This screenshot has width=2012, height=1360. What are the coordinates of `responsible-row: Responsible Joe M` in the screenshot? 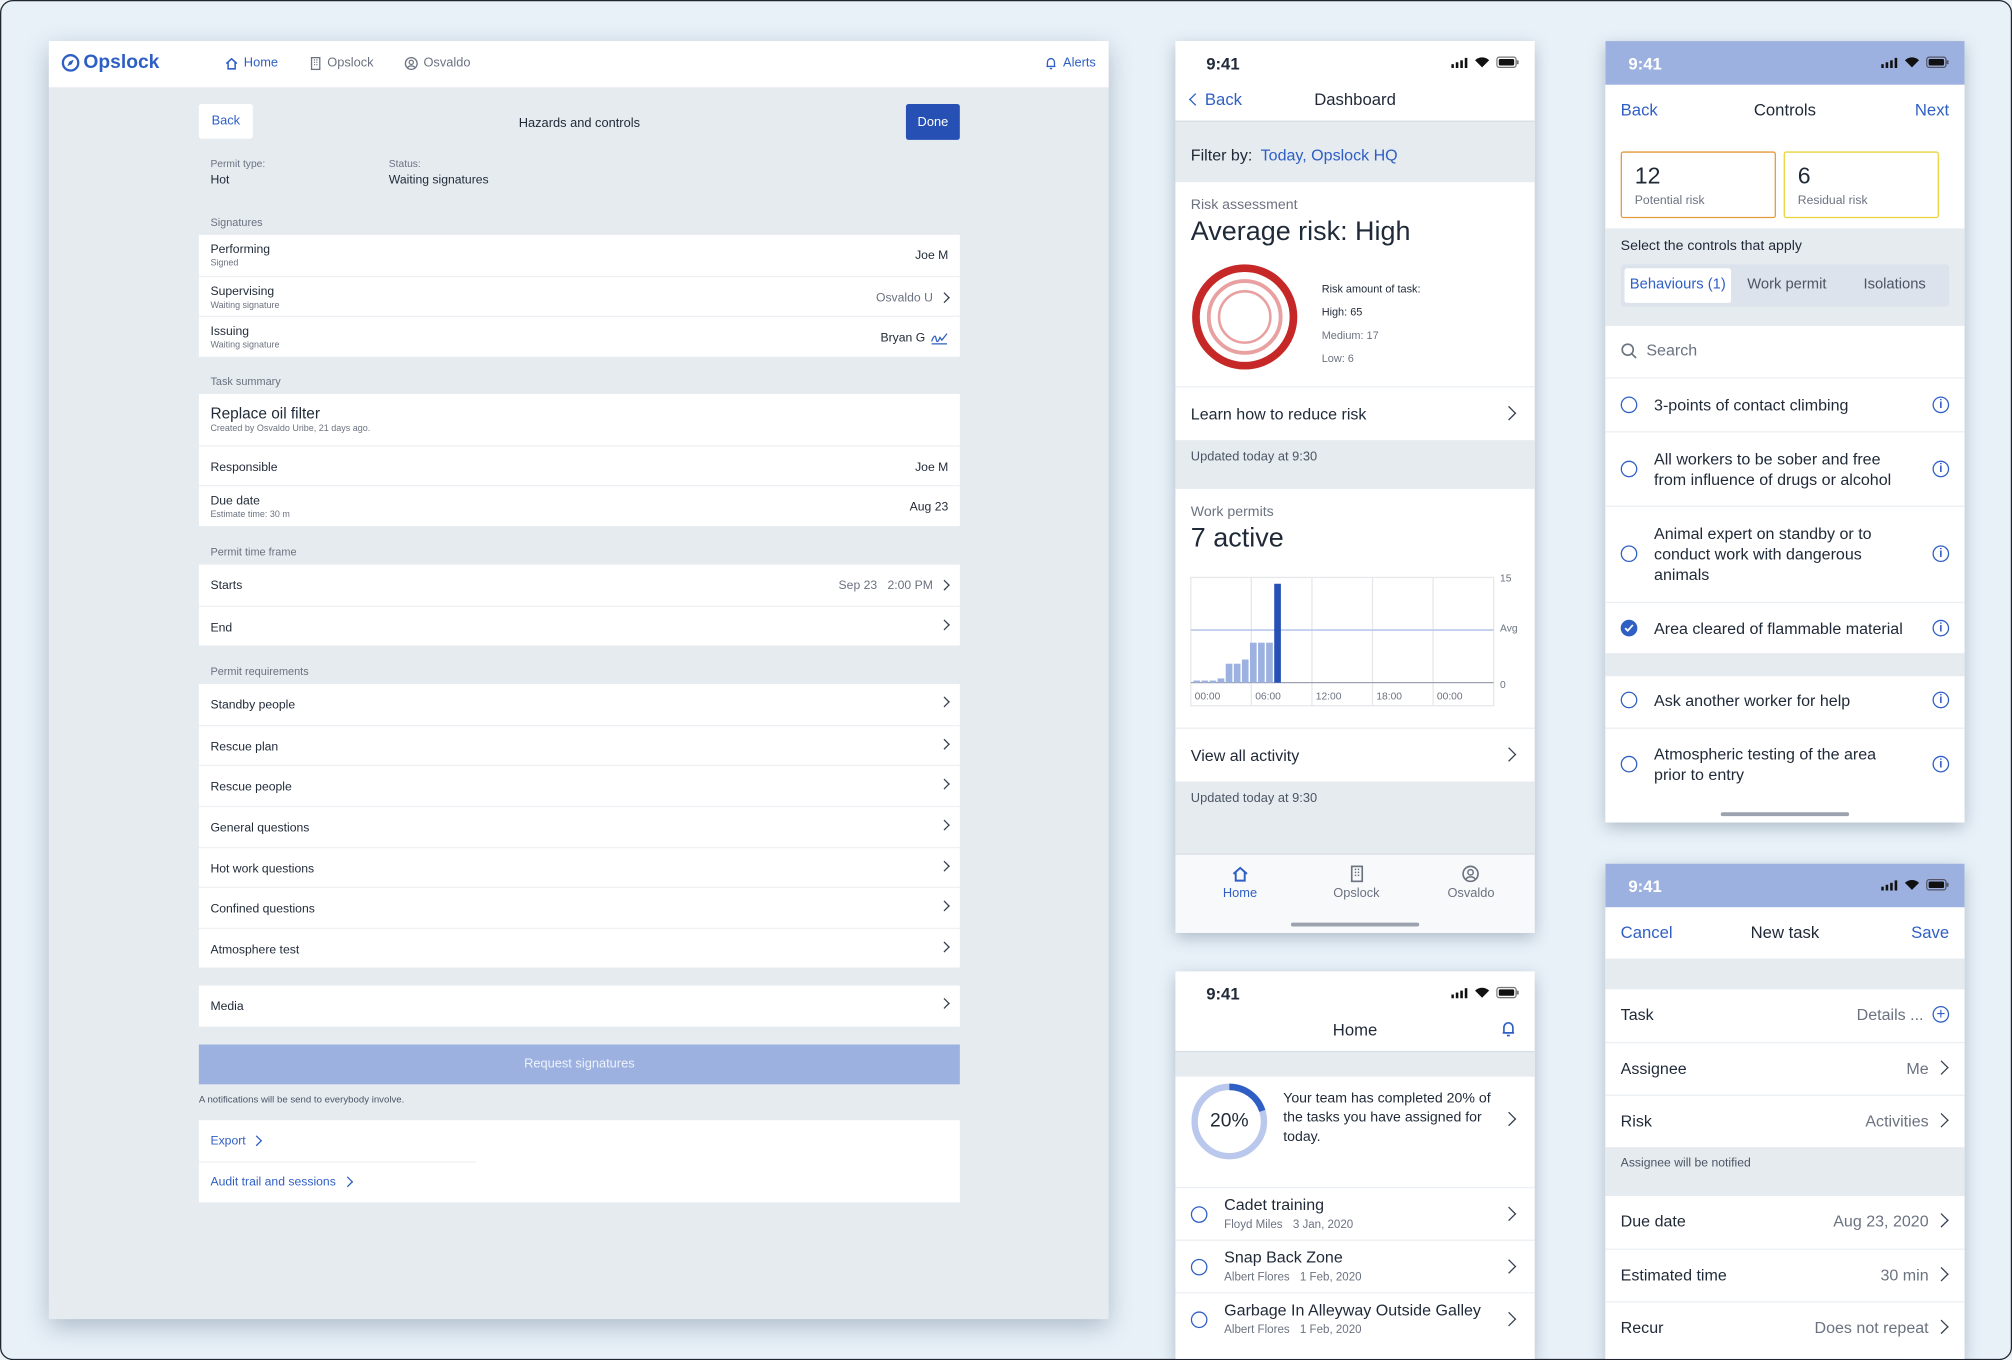 It's located at (579, 465).